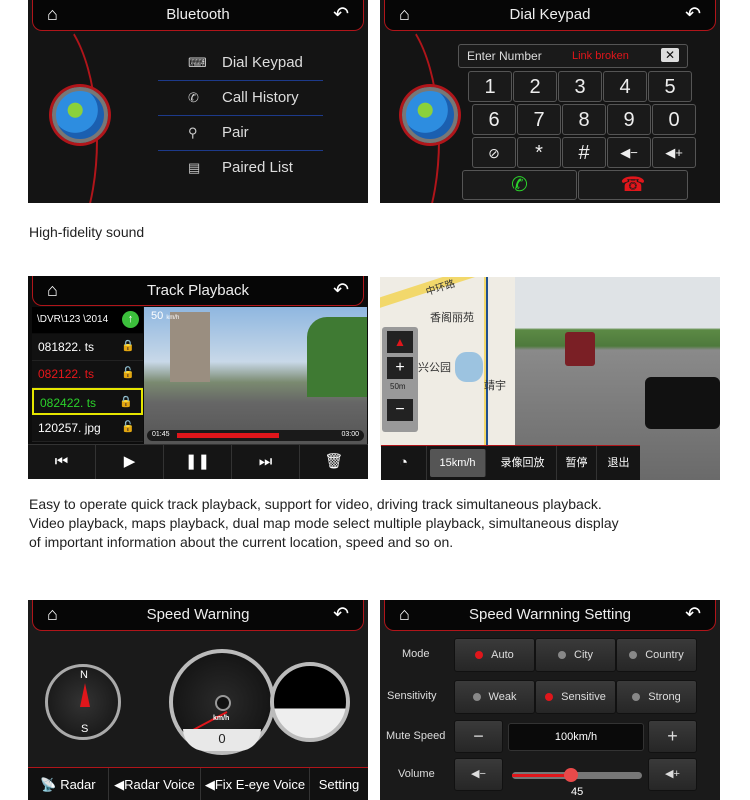 The image size is (750, 800). Describe the element at coordinates (539, 152) in the screenshot. I see `key-star: *` at that location.